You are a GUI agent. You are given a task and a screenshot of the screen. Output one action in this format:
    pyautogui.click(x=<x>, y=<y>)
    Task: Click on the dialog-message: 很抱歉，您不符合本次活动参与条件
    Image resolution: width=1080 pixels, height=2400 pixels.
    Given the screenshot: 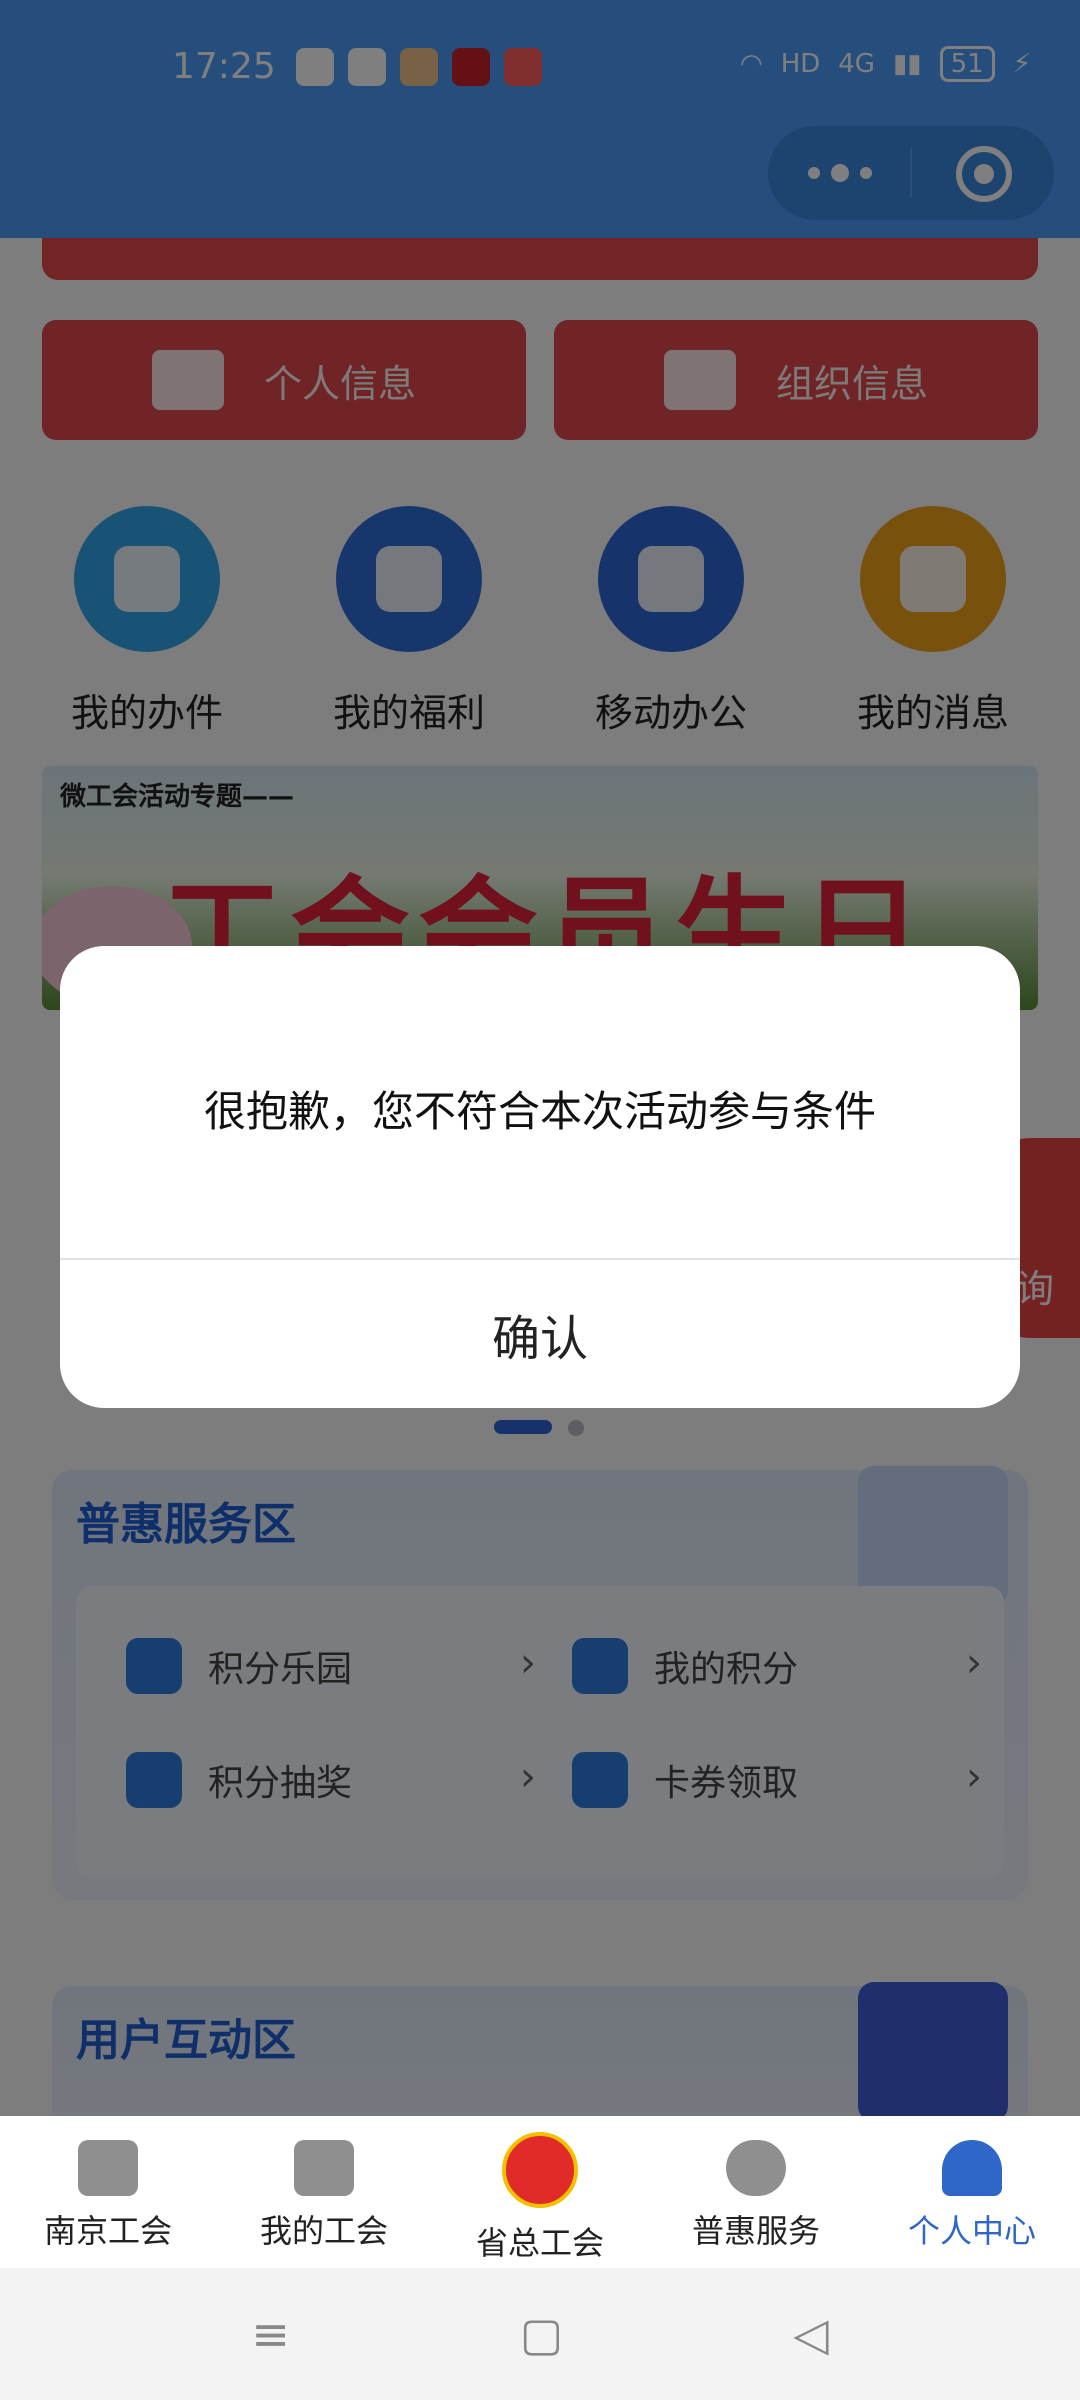 What is the action you would take?
    pyautogui.click(x=539, y=1111)
    